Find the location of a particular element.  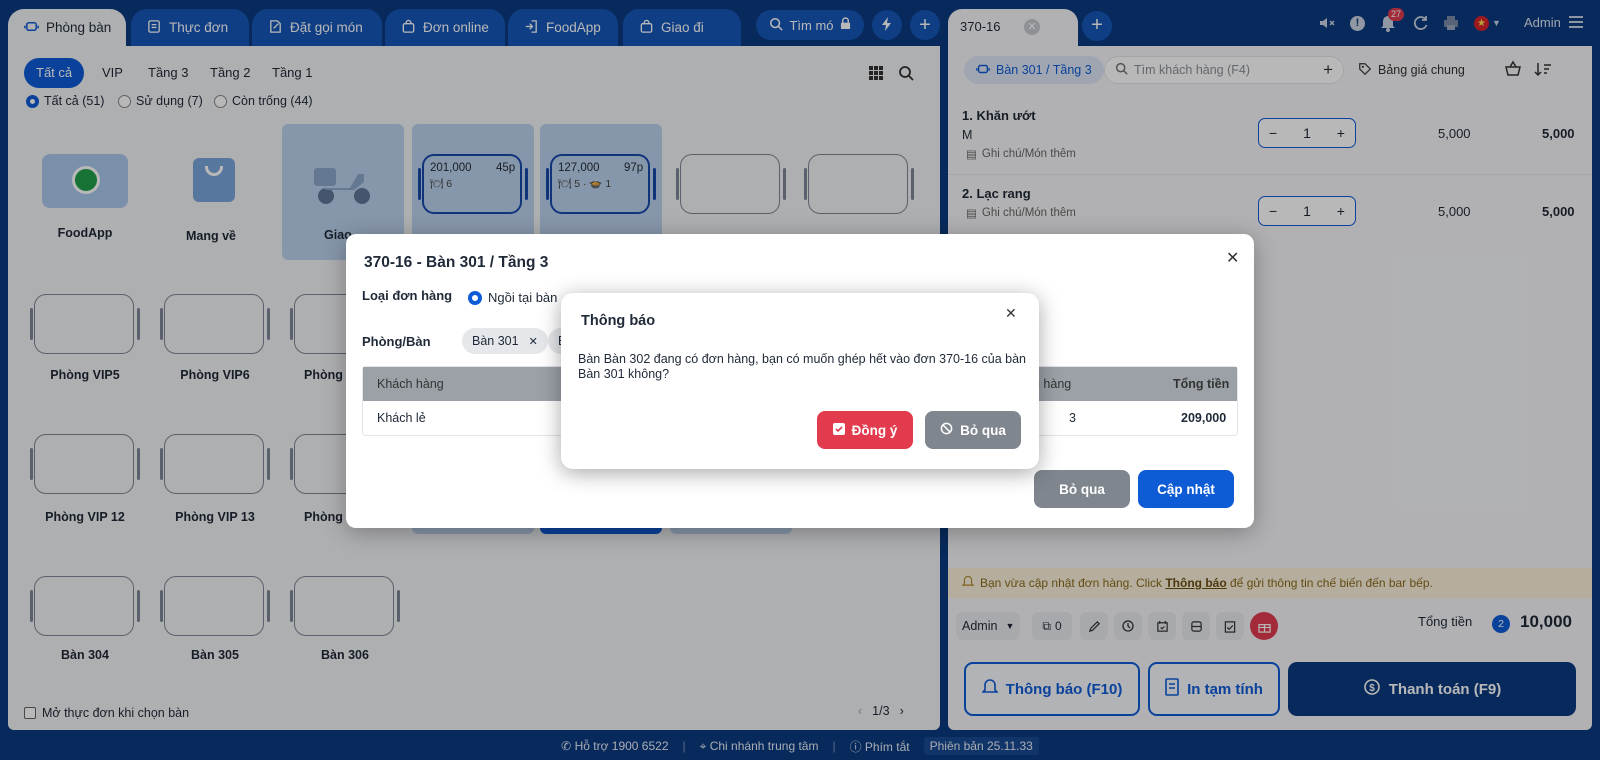

update-button: Cập nhật is located at coordinates (1186, 489).